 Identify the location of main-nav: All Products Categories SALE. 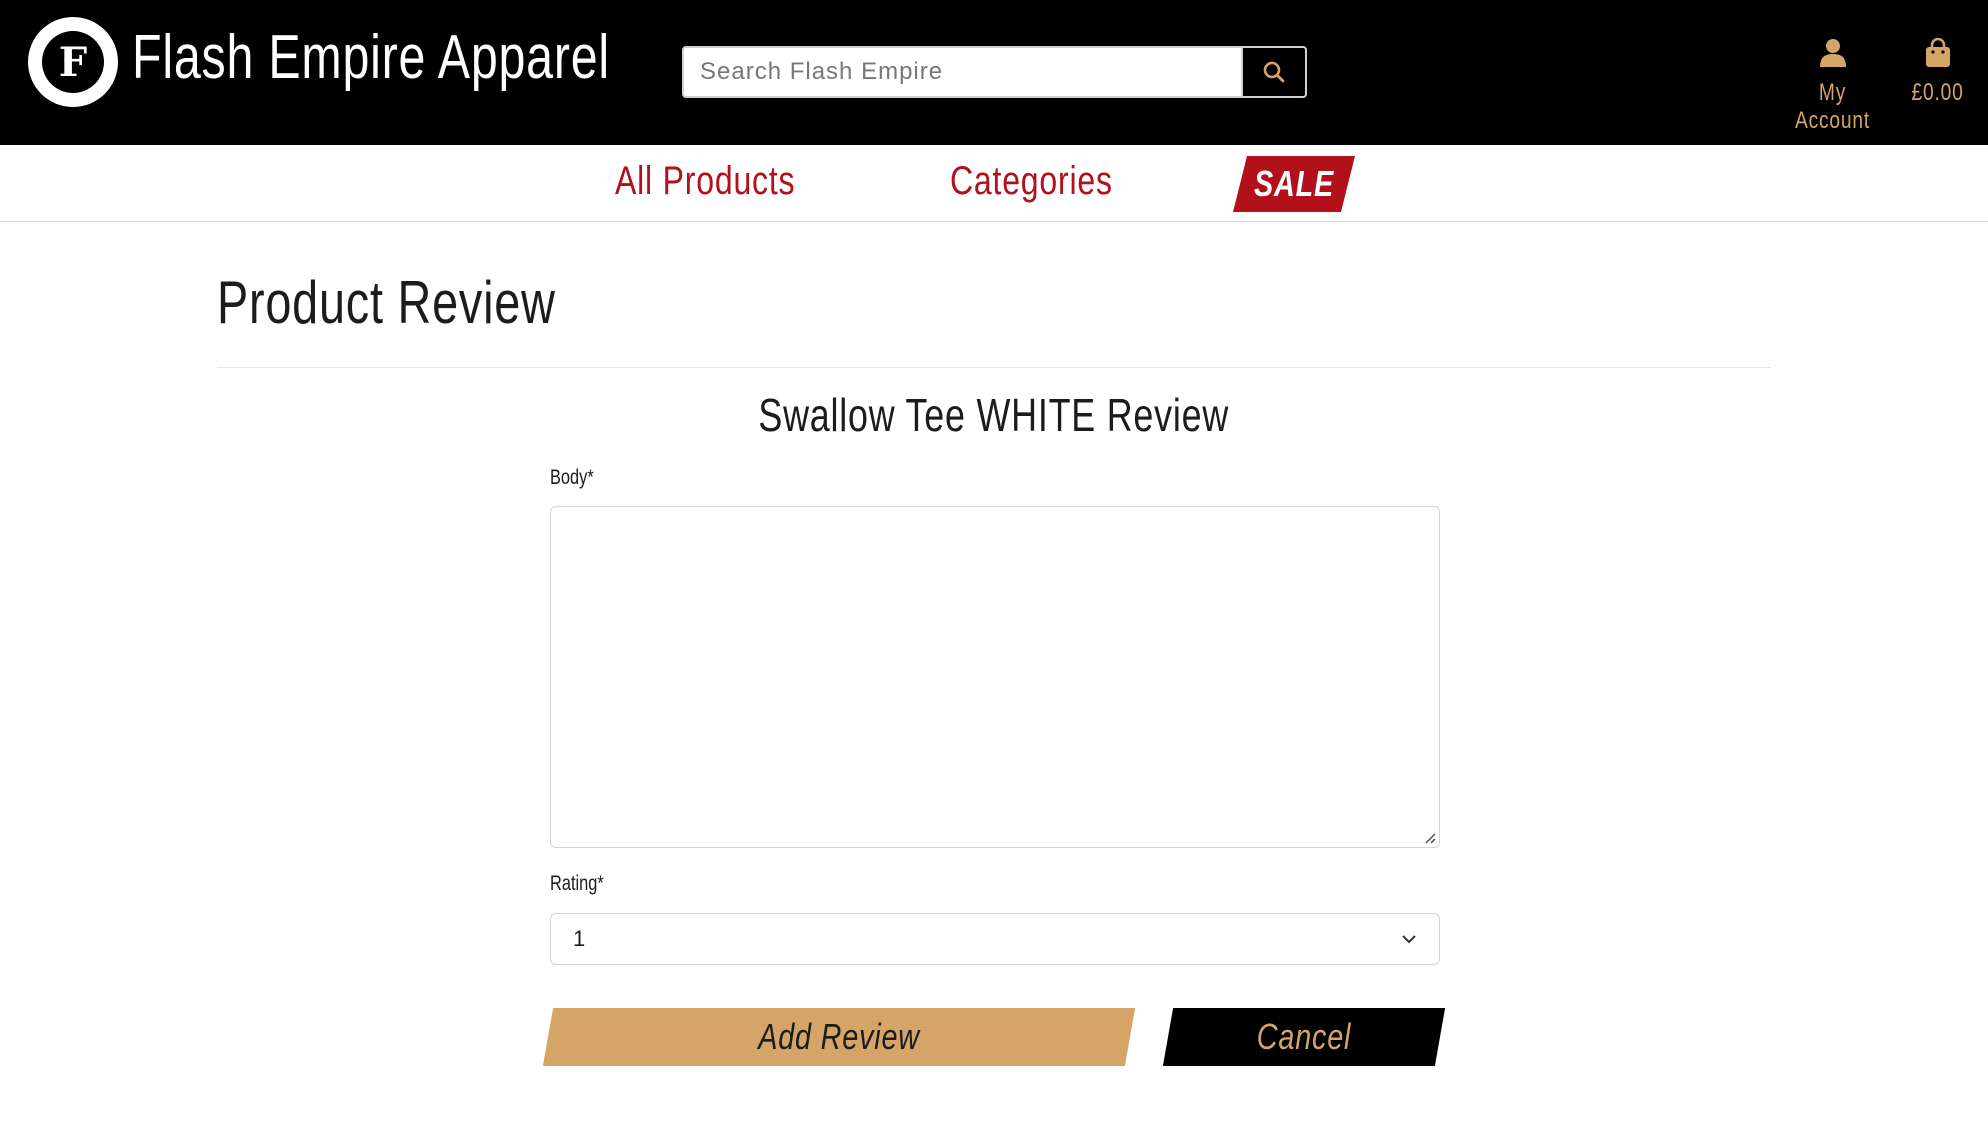
(994, 183).